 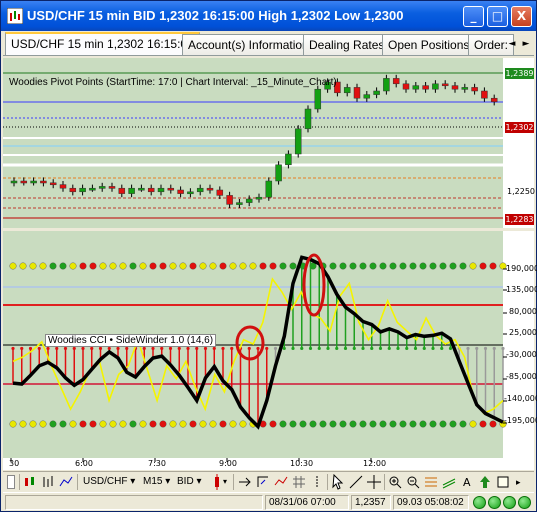 What do you see at coordinates (48, 483) in the screenshot?
I see `bar-chart-icon` at bounding box center [48, 483].